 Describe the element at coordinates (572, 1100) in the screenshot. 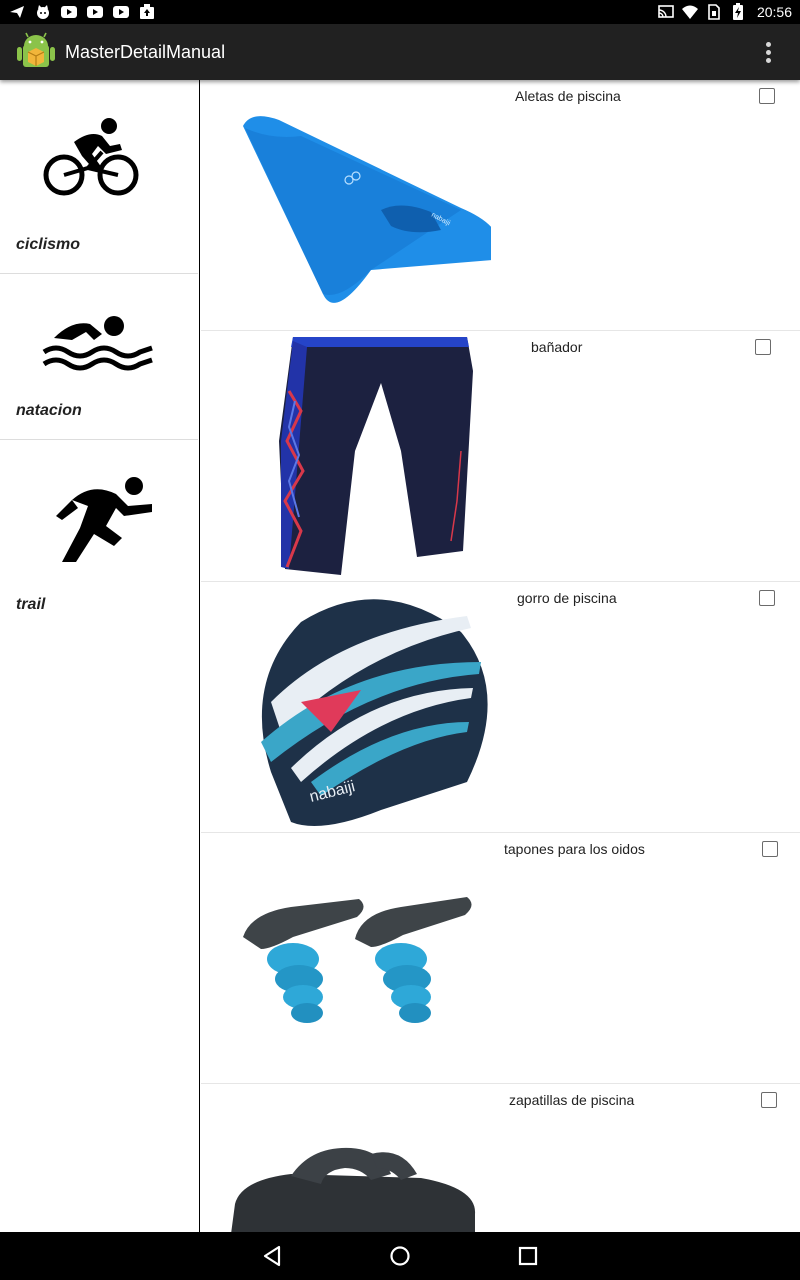

I see `product-name: zapatillas de piscina` at that location.